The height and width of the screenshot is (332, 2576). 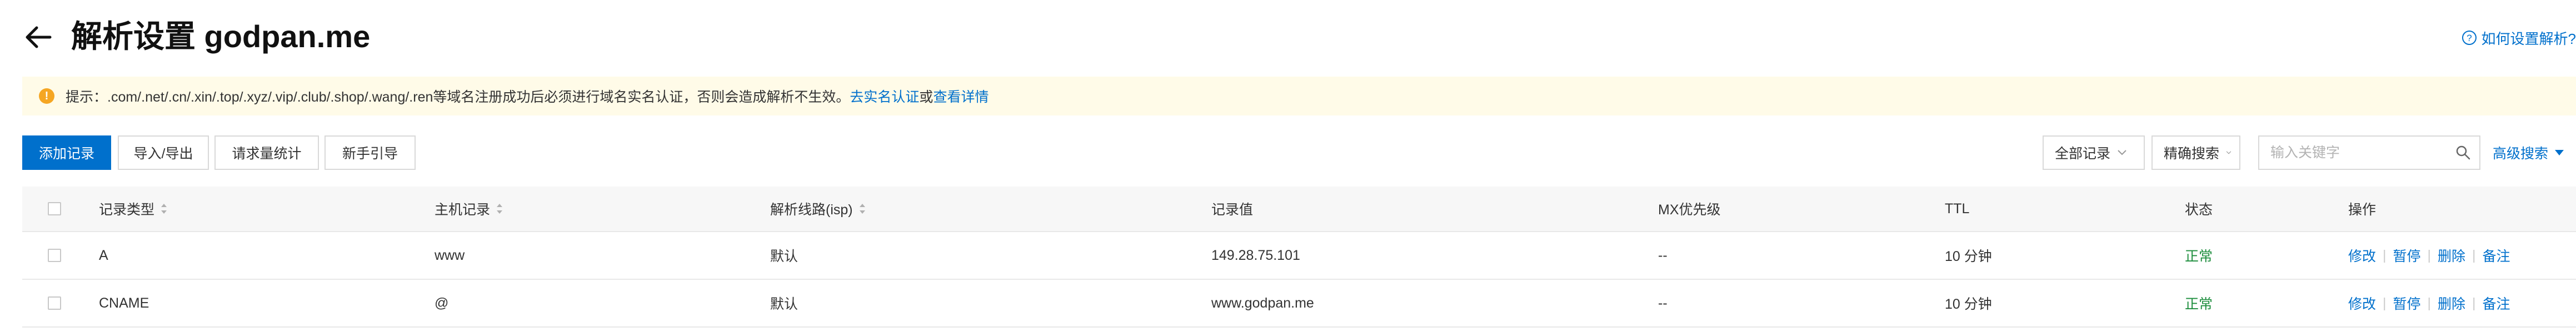 I want to click on search-icon, so click(x=2464, y=152).